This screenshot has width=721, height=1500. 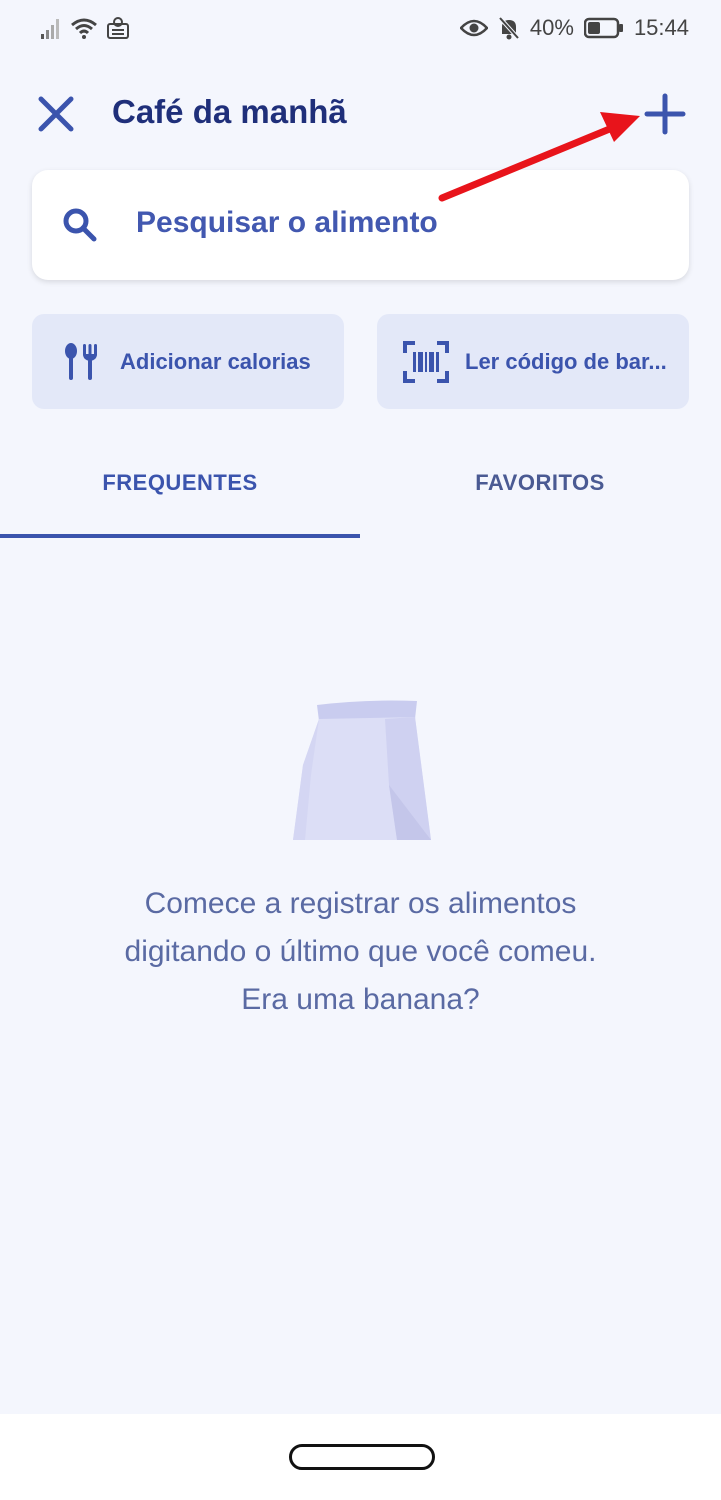 What do you see at coordinates (551, 27) in the screenshot?
I see `battery-percent: 40%` at bounding box center [551, 27].